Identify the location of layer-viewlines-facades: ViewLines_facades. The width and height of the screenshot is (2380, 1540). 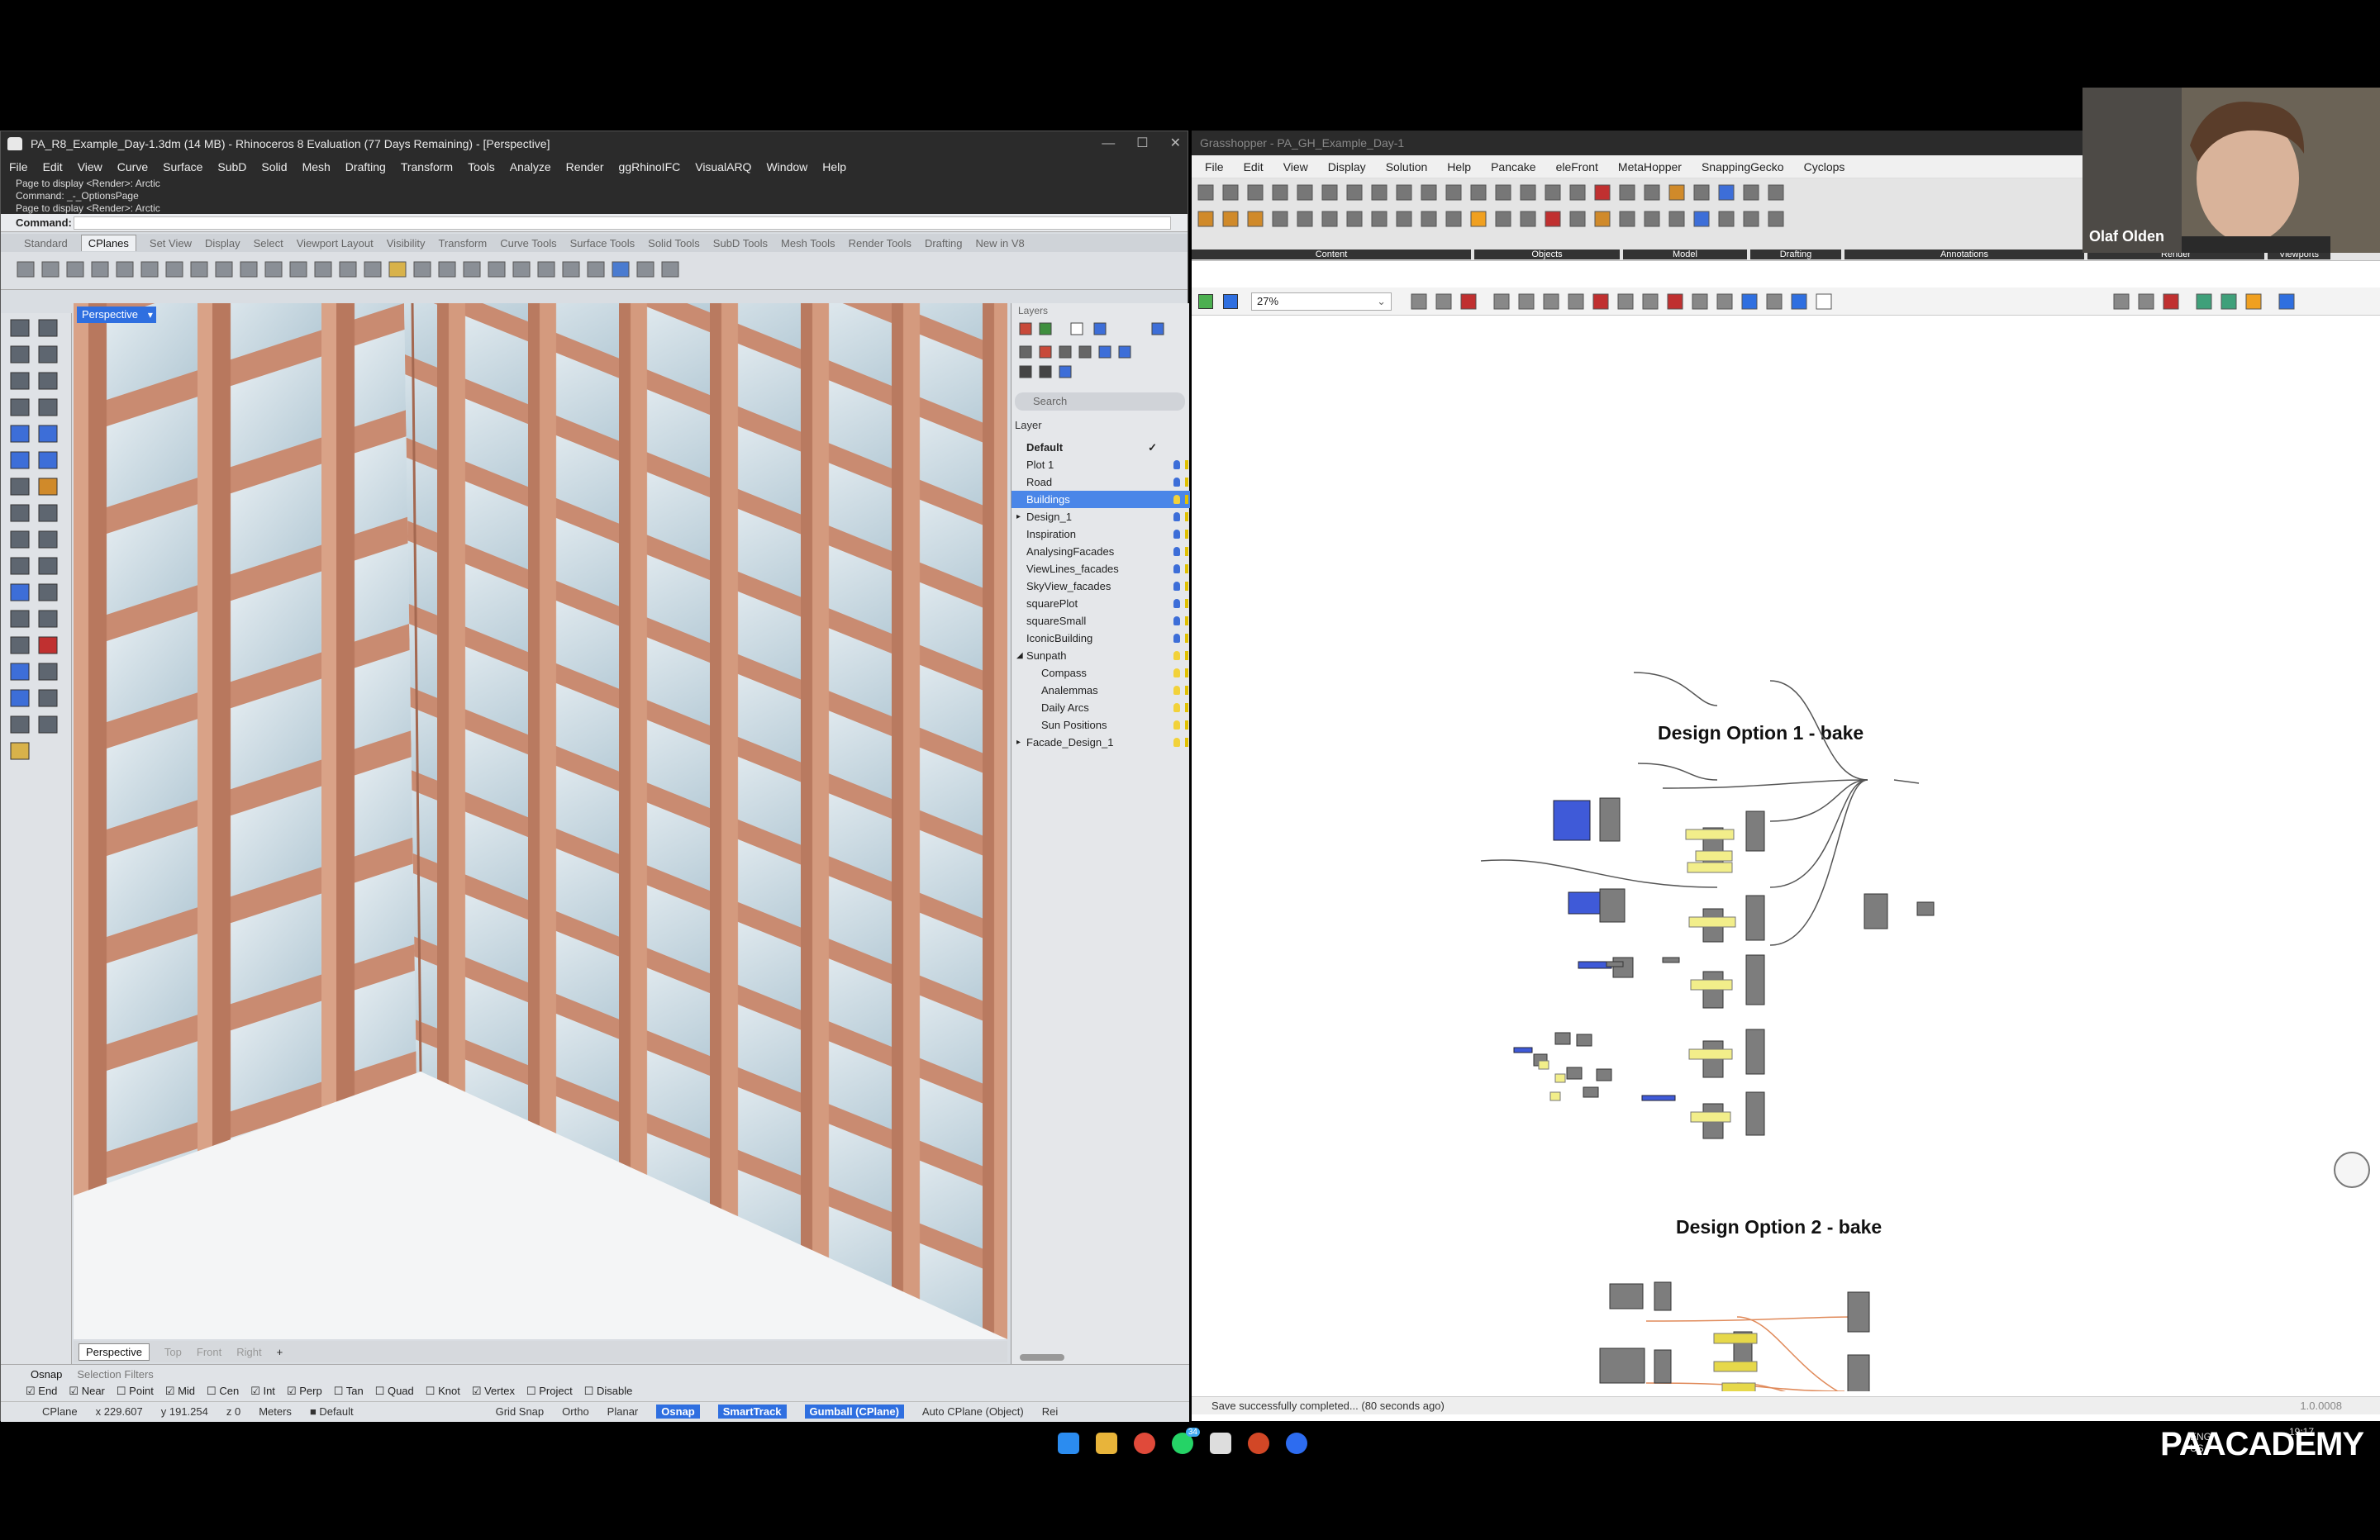
(1100, 569).